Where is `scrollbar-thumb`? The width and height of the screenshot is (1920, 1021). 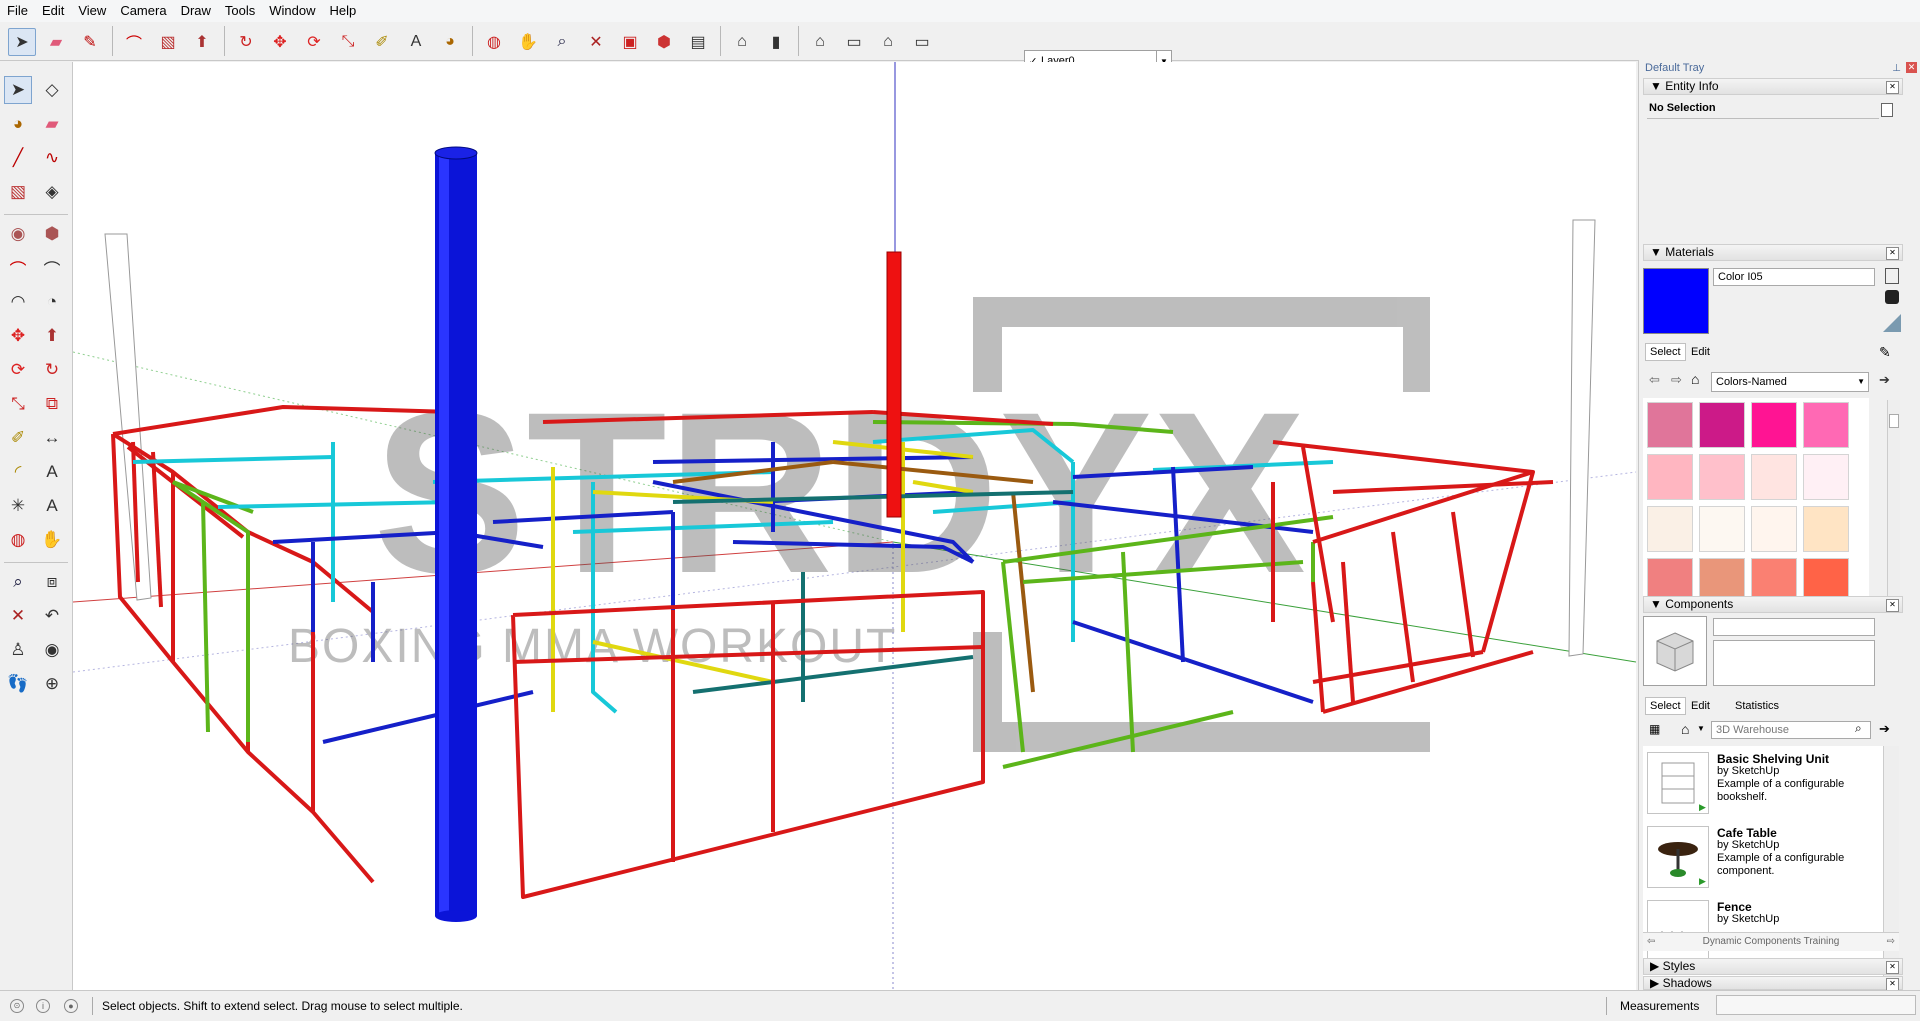
scrollbar-thumb is located at coordinates (1894, 421).